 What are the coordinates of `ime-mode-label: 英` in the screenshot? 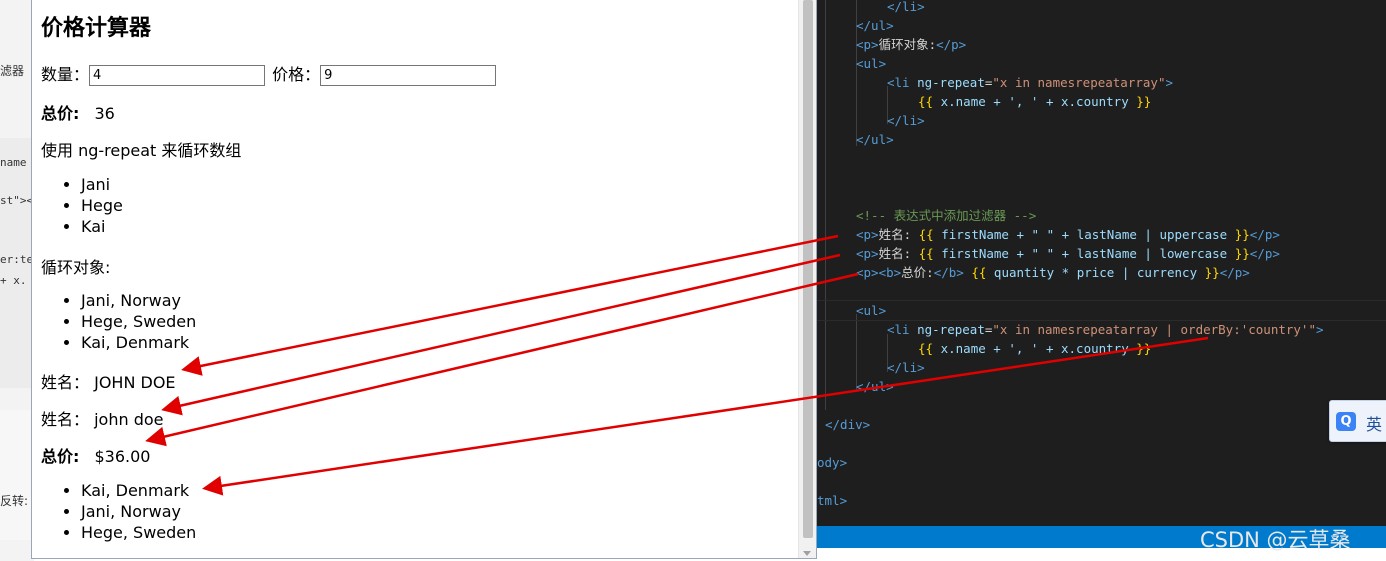 It's located at (1374, 424).